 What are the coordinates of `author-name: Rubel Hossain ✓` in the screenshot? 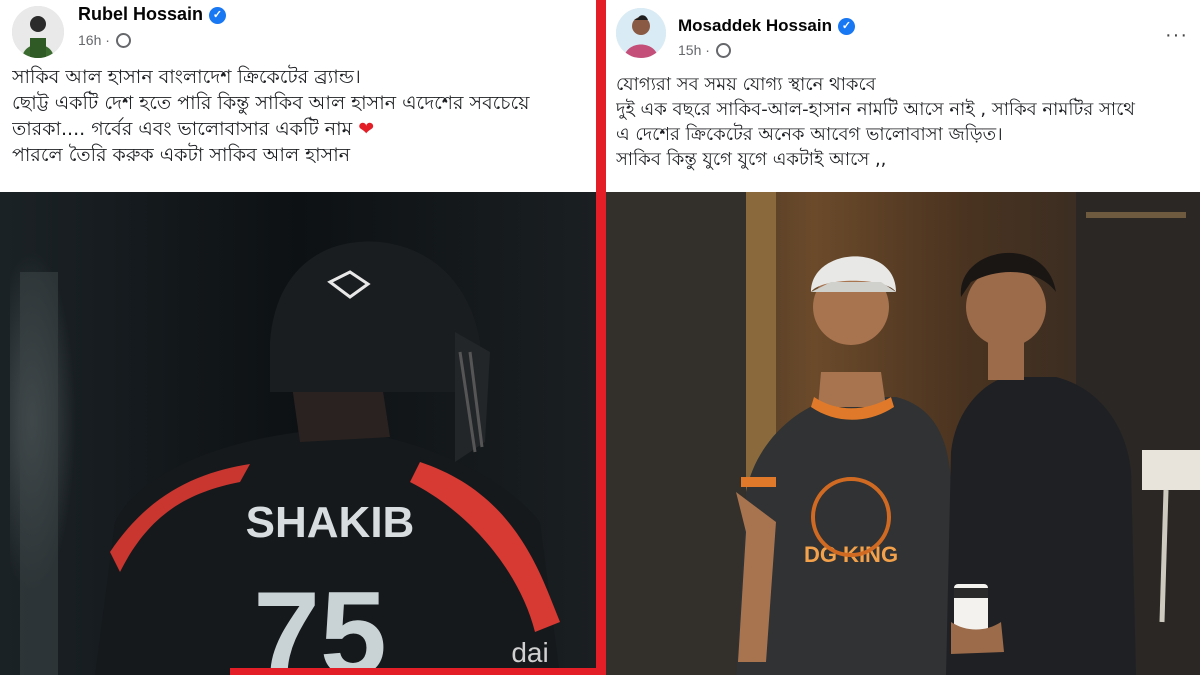 It's located at (152, 14).